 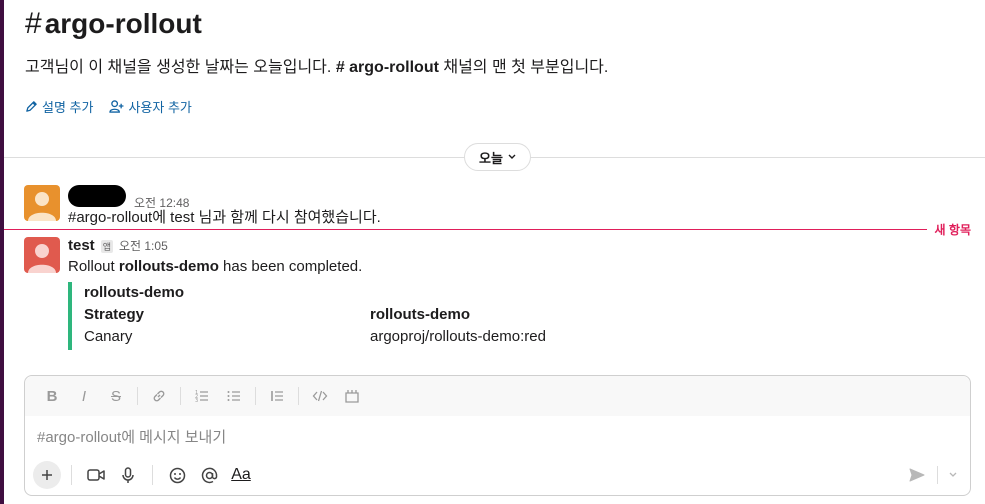 What do you see at coordinates (31, 106) in the screenshot?
I see `pencil-icon` at bounding box center [31, 106].